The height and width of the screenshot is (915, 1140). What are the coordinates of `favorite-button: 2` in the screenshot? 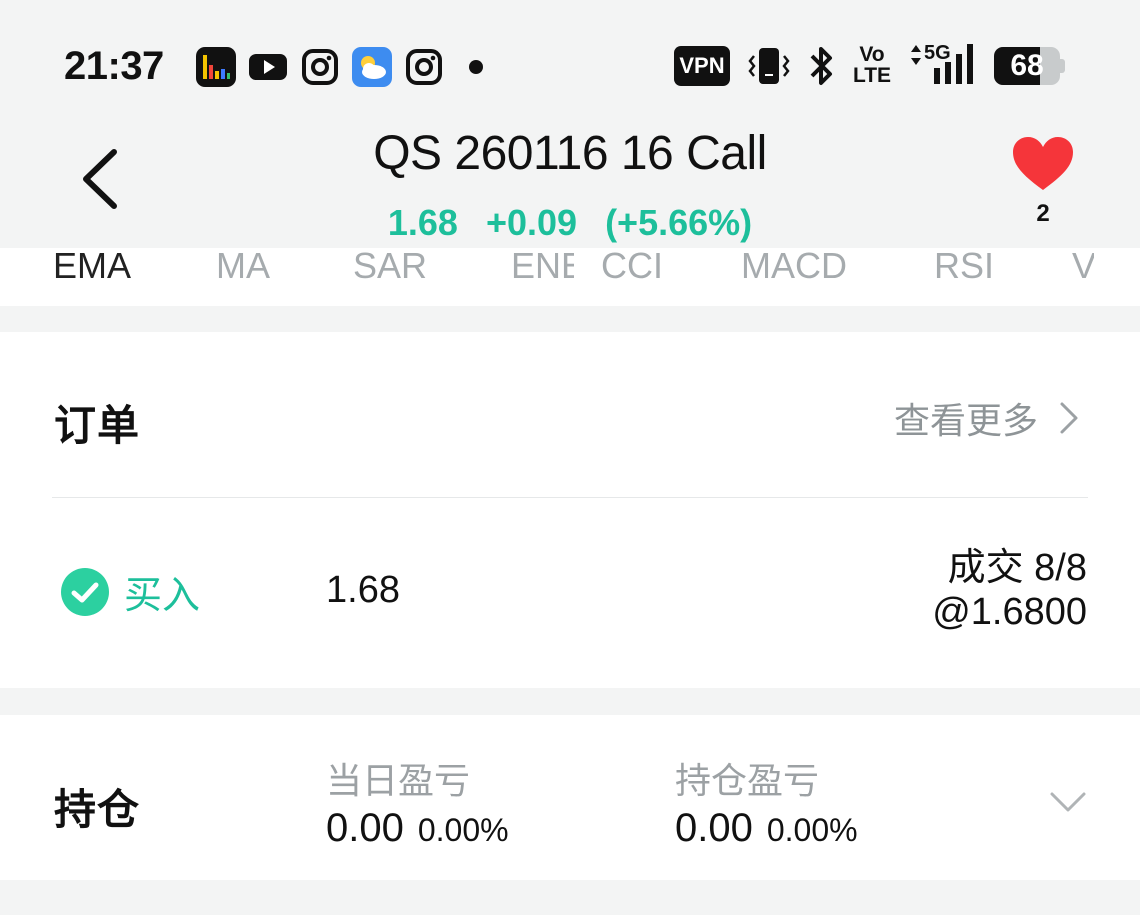 It's located at (1043, 180).